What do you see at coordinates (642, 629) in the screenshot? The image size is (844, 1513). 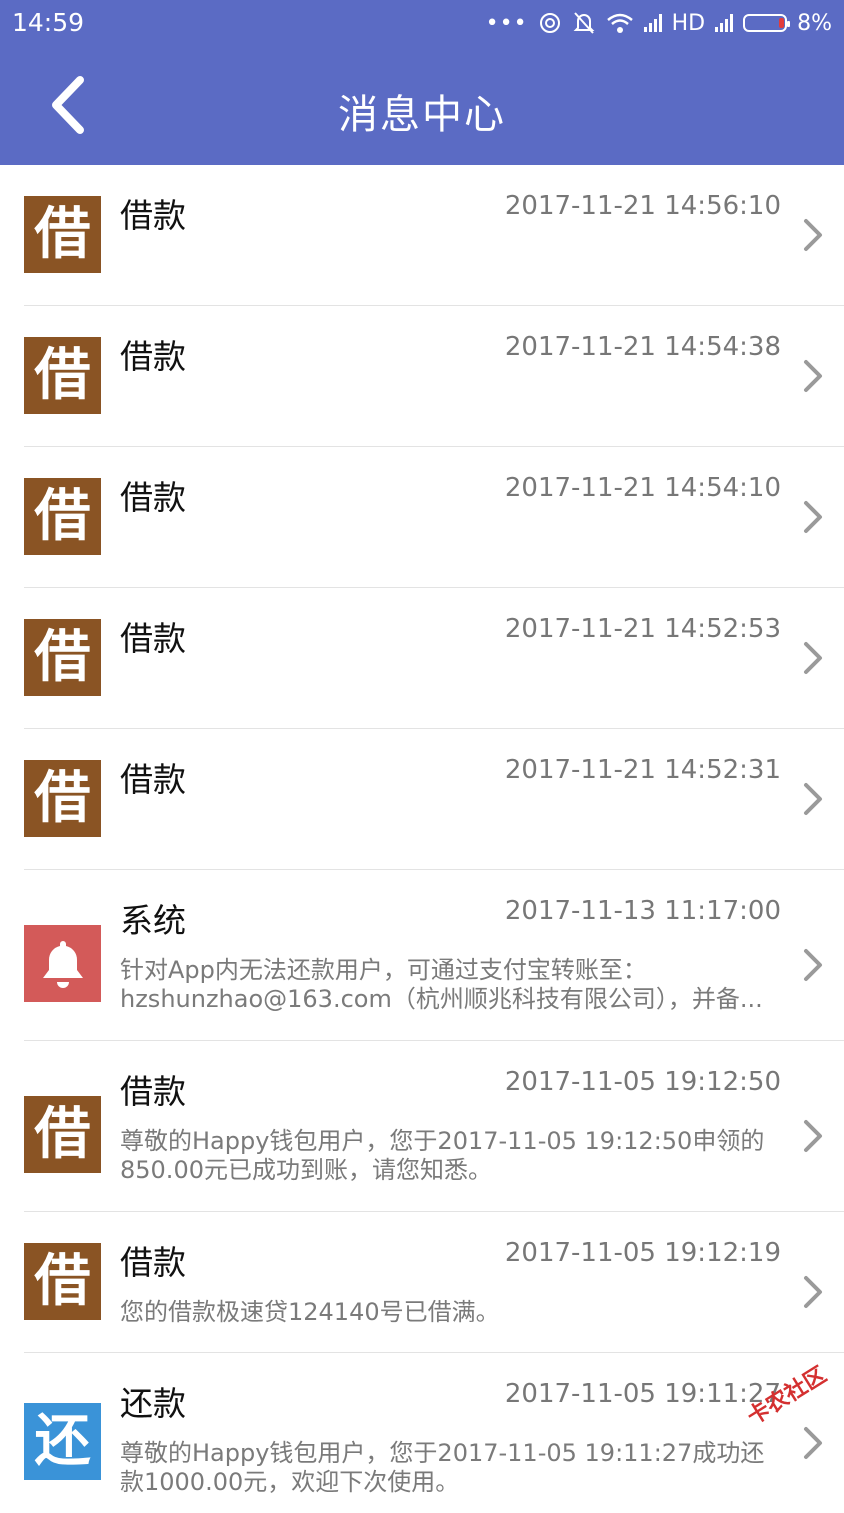 I see `message-time: 2017-11-21 14:52:53` at bounding box center [642, 629].